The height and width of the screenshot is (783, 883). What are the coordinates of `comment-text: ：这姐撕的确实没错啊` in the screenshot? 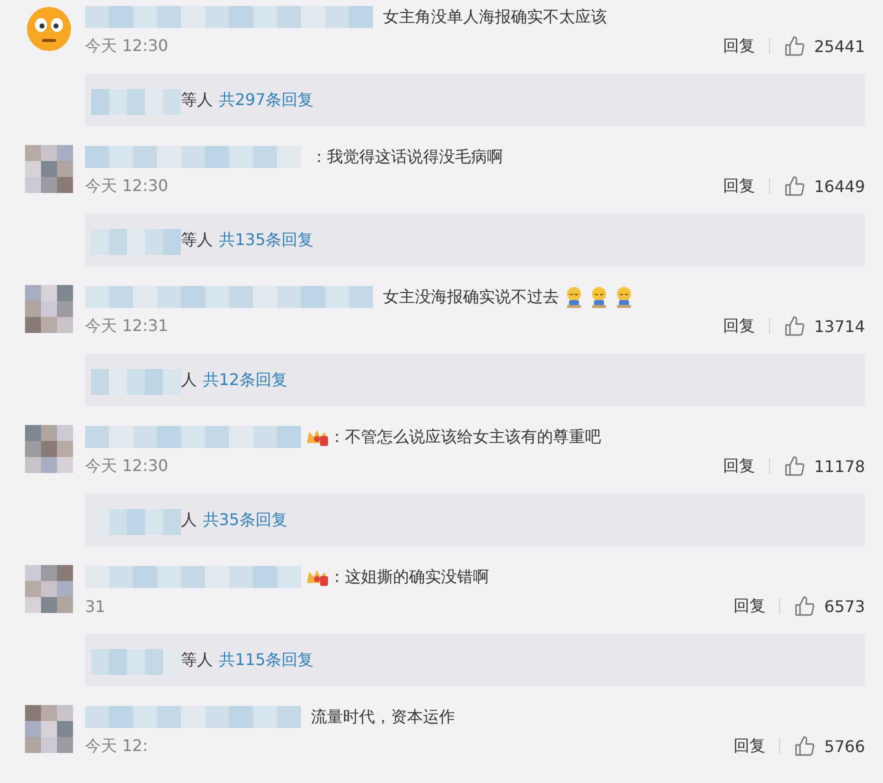 It's located at (409, 577).